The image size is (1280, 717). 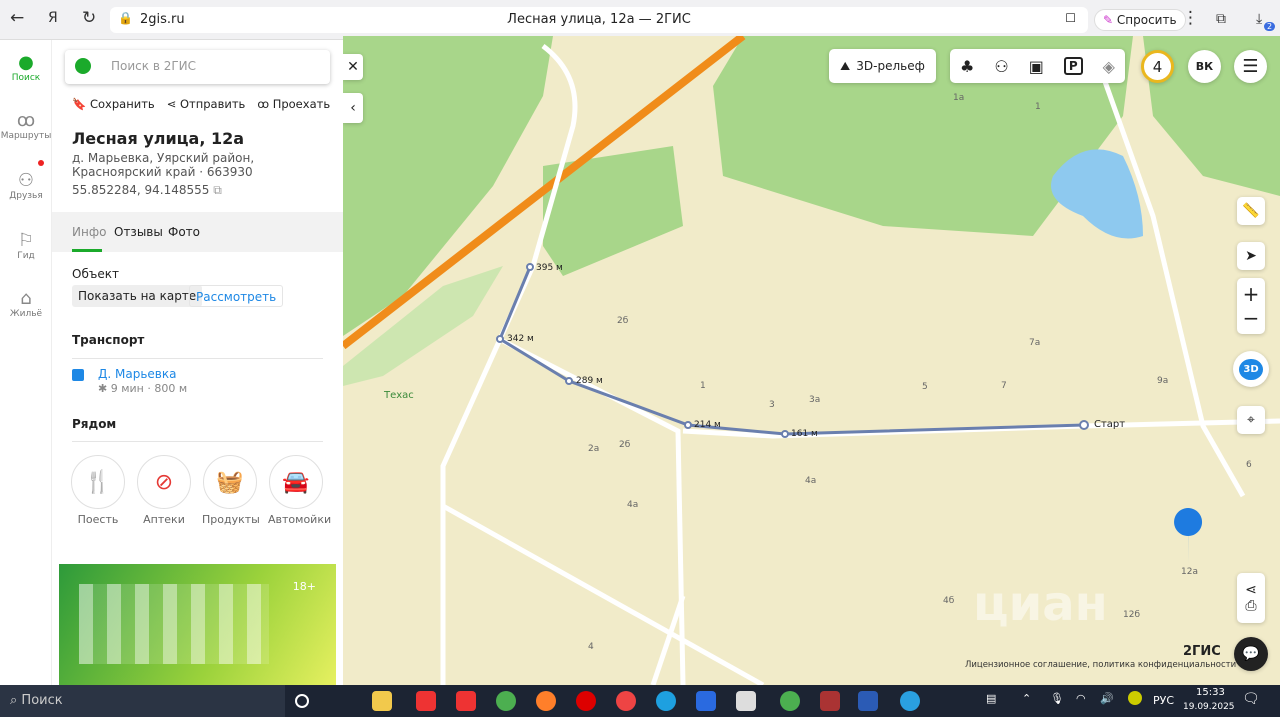 I want to click on share-button: ⋖ Отправить, so click(x=206, y=104).